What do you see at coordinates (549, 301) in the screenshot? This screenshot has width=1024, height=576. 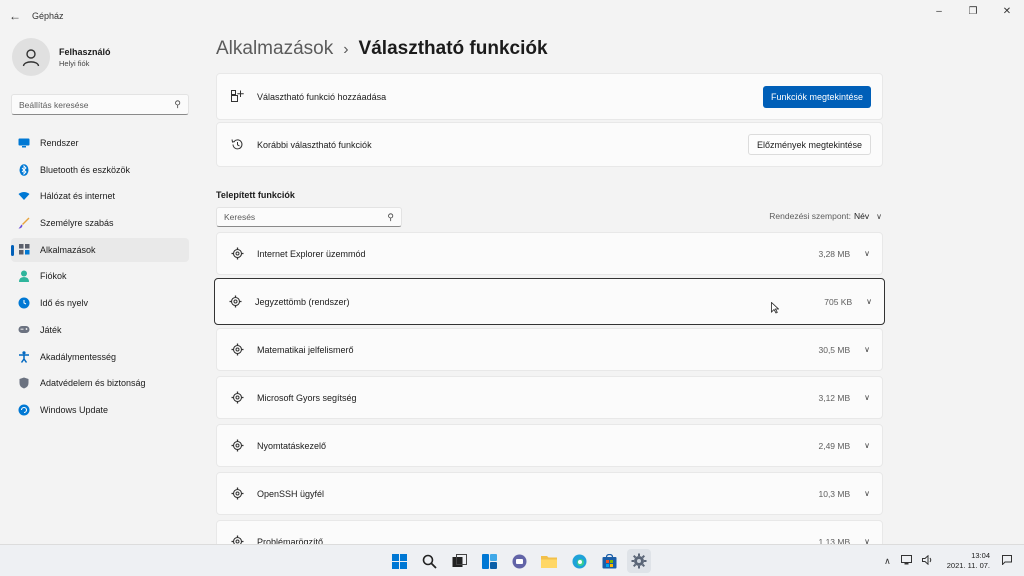 I see `feature-row: Jegyzettömb (rendszer) 705 KB ∨` at bounding box center [549, 301].